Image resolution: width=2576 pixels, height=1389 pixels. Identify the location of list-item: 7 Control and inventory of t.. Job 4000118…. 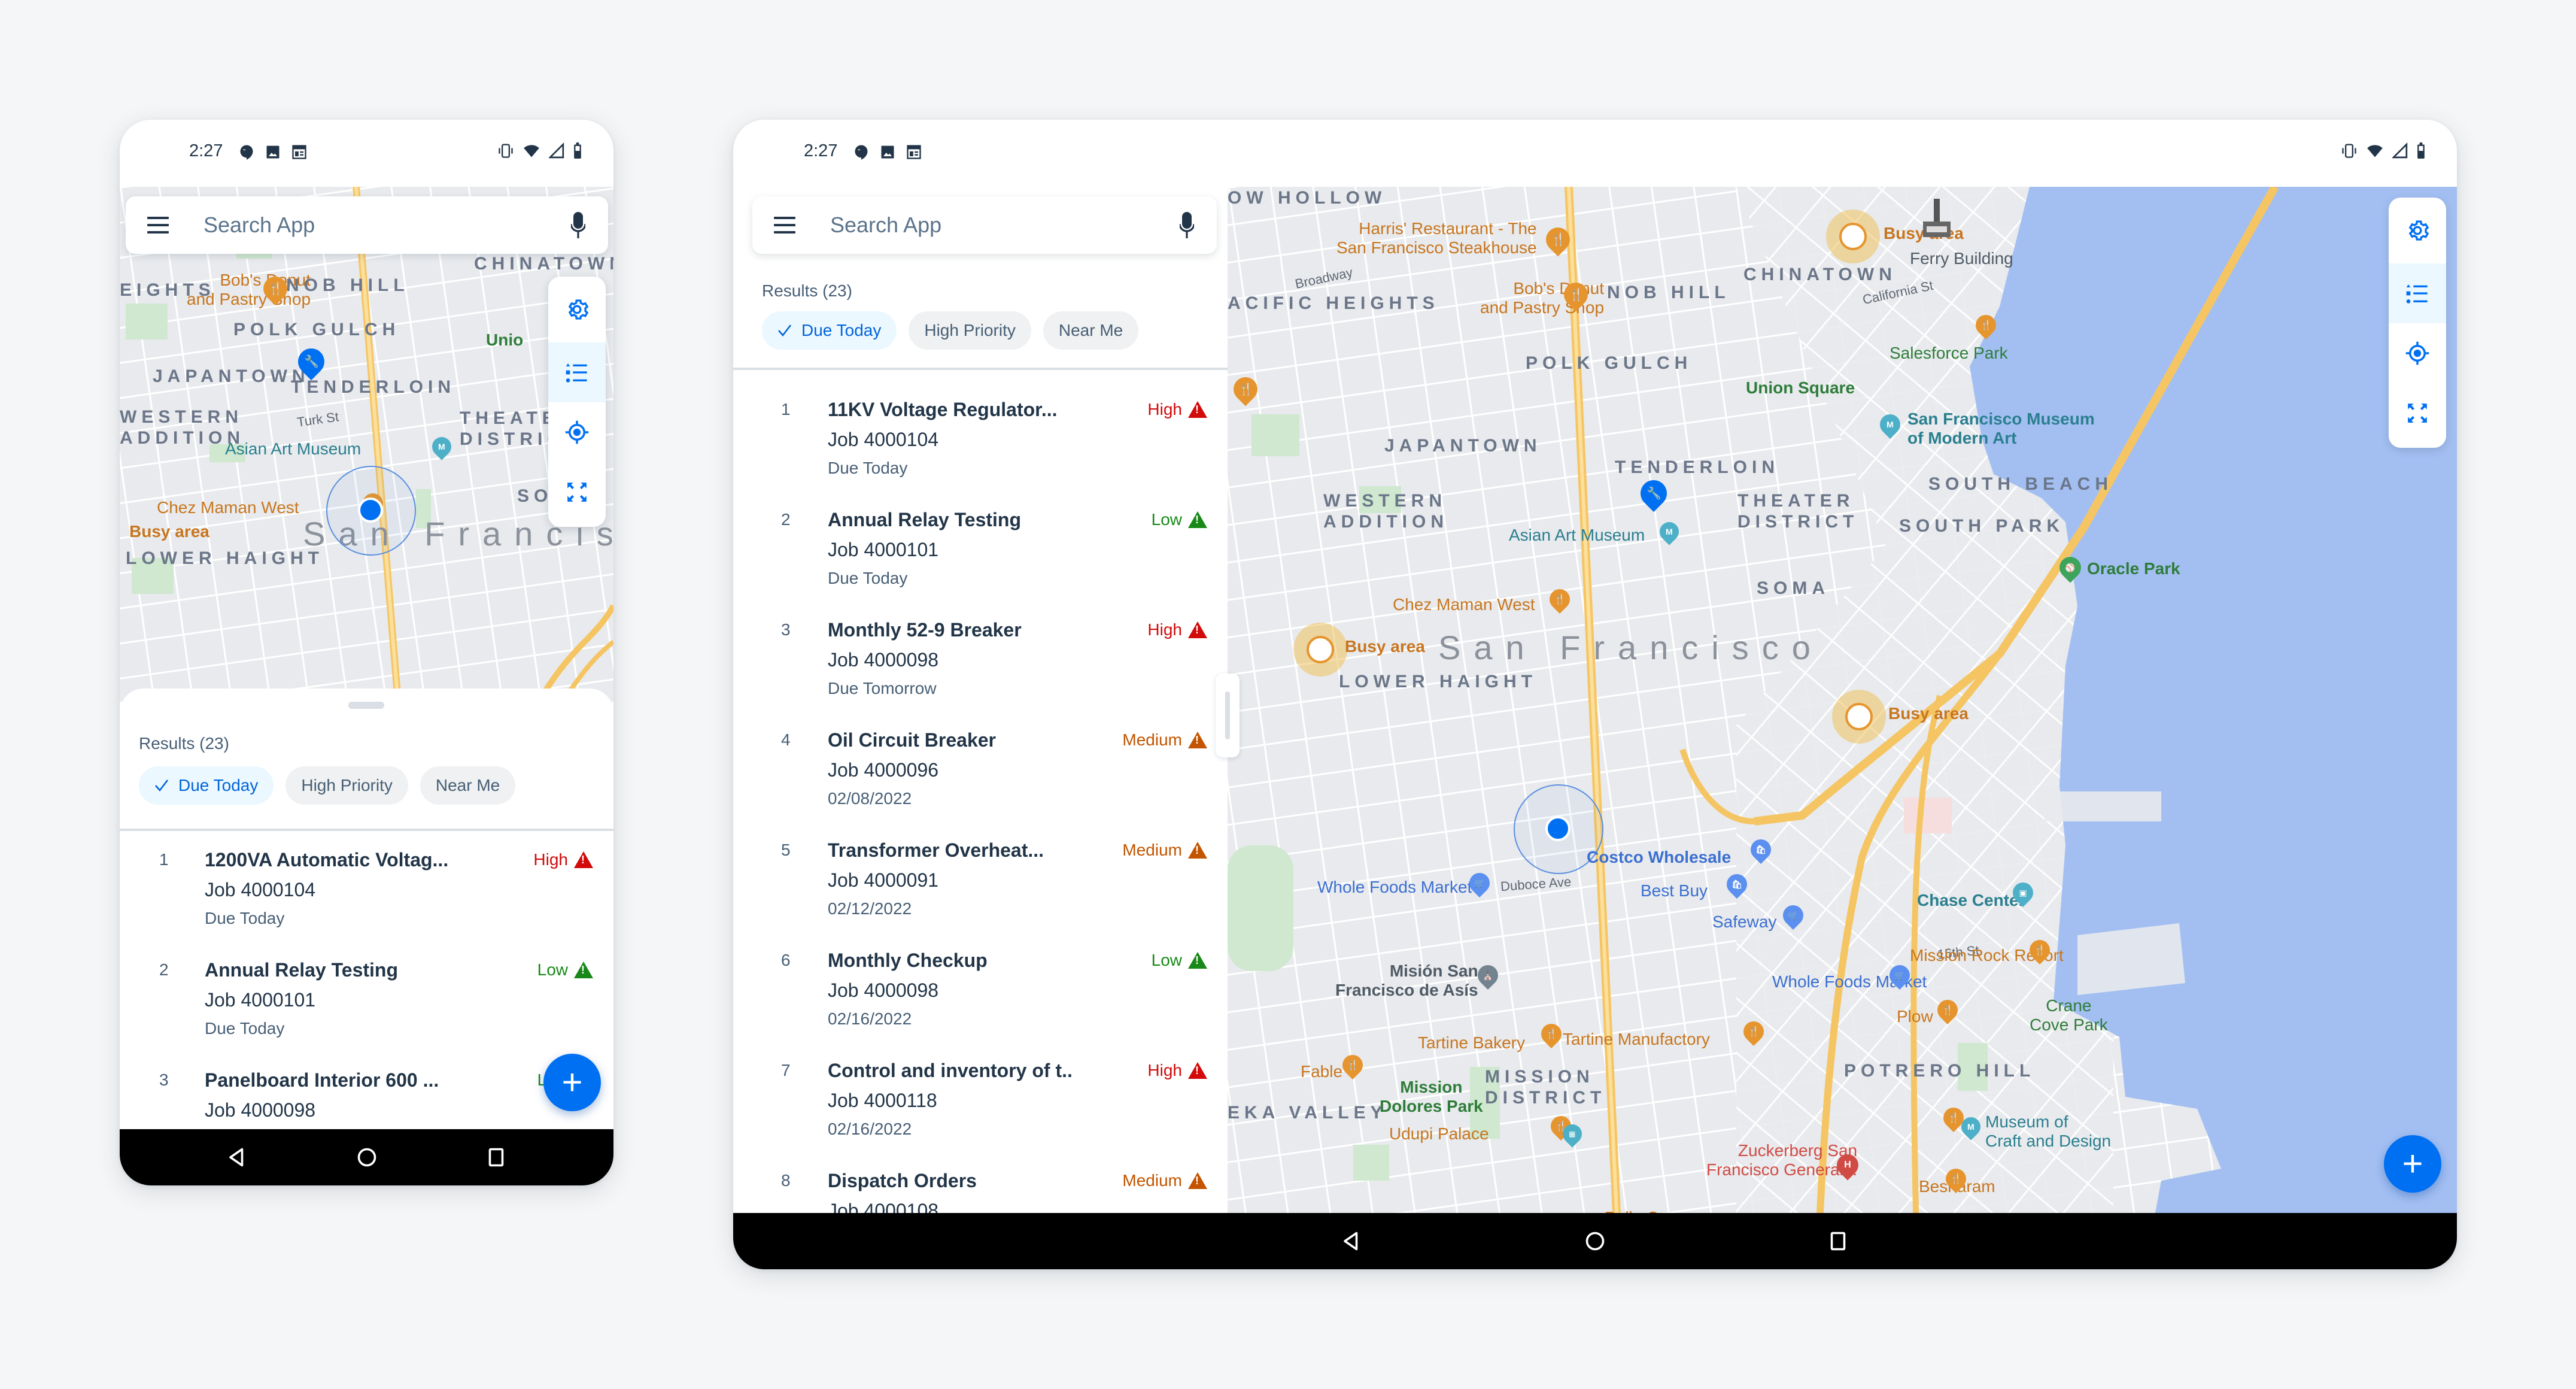
(980, 1100).